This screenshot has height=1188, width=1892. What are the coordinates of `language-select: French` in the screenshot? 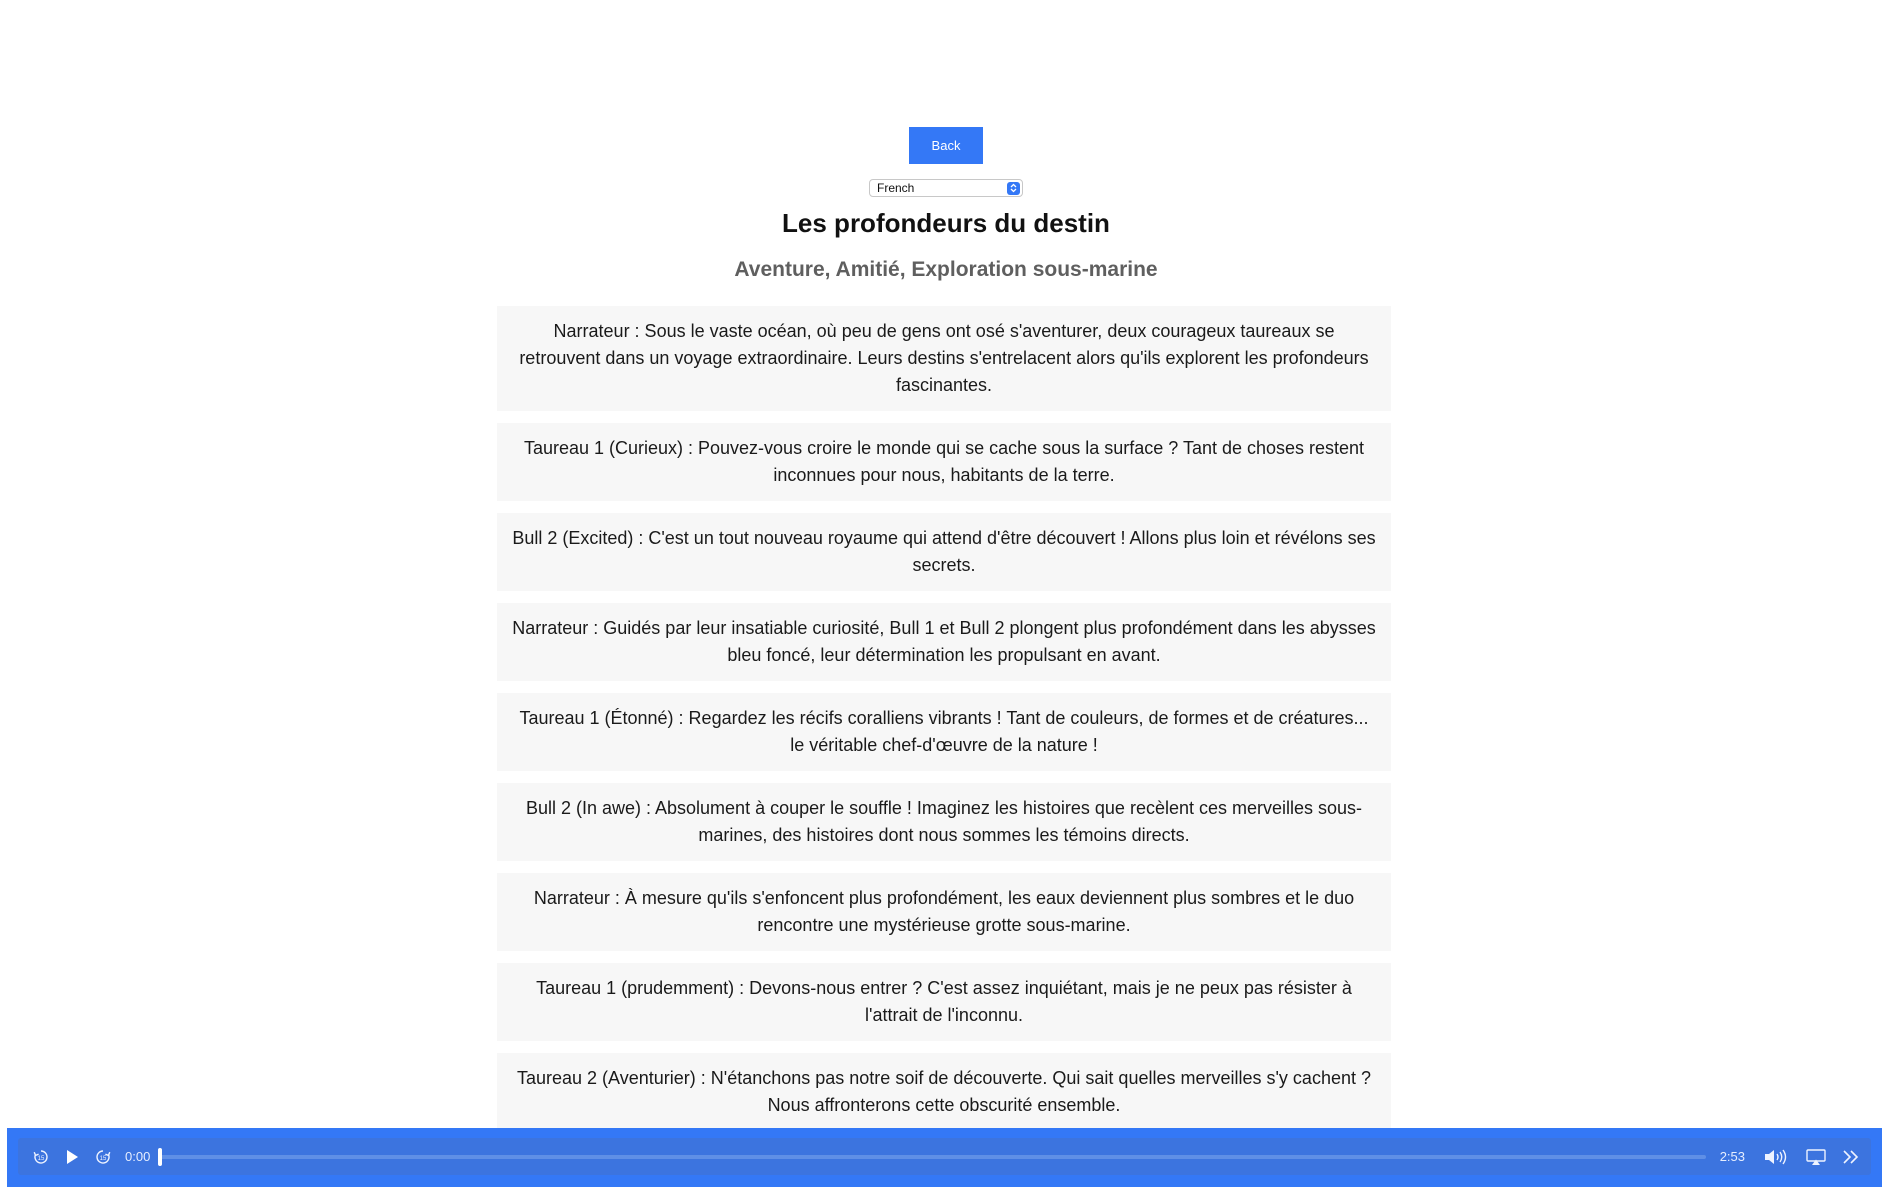 It's located at (946, 188).